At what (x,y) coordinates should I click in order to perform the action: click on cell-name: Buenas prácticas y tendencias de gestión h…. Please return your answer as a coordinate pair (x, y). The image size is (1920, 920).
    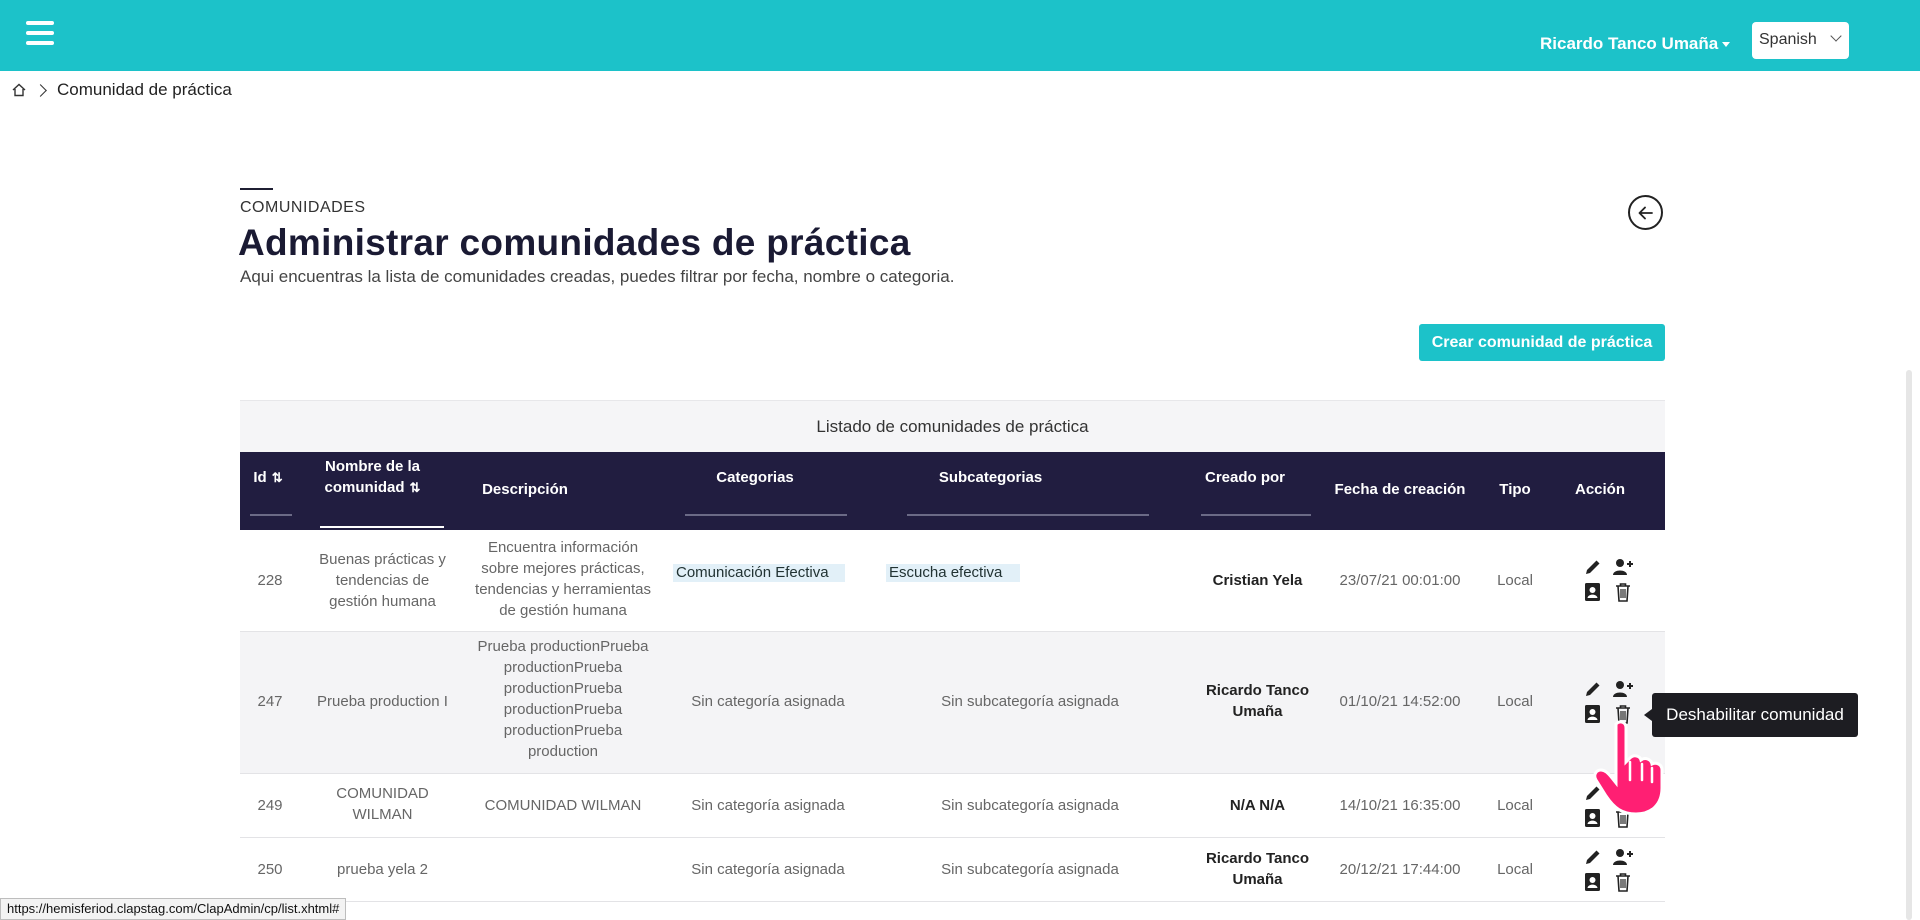
    Looking at the image, I should click on (382, 580).